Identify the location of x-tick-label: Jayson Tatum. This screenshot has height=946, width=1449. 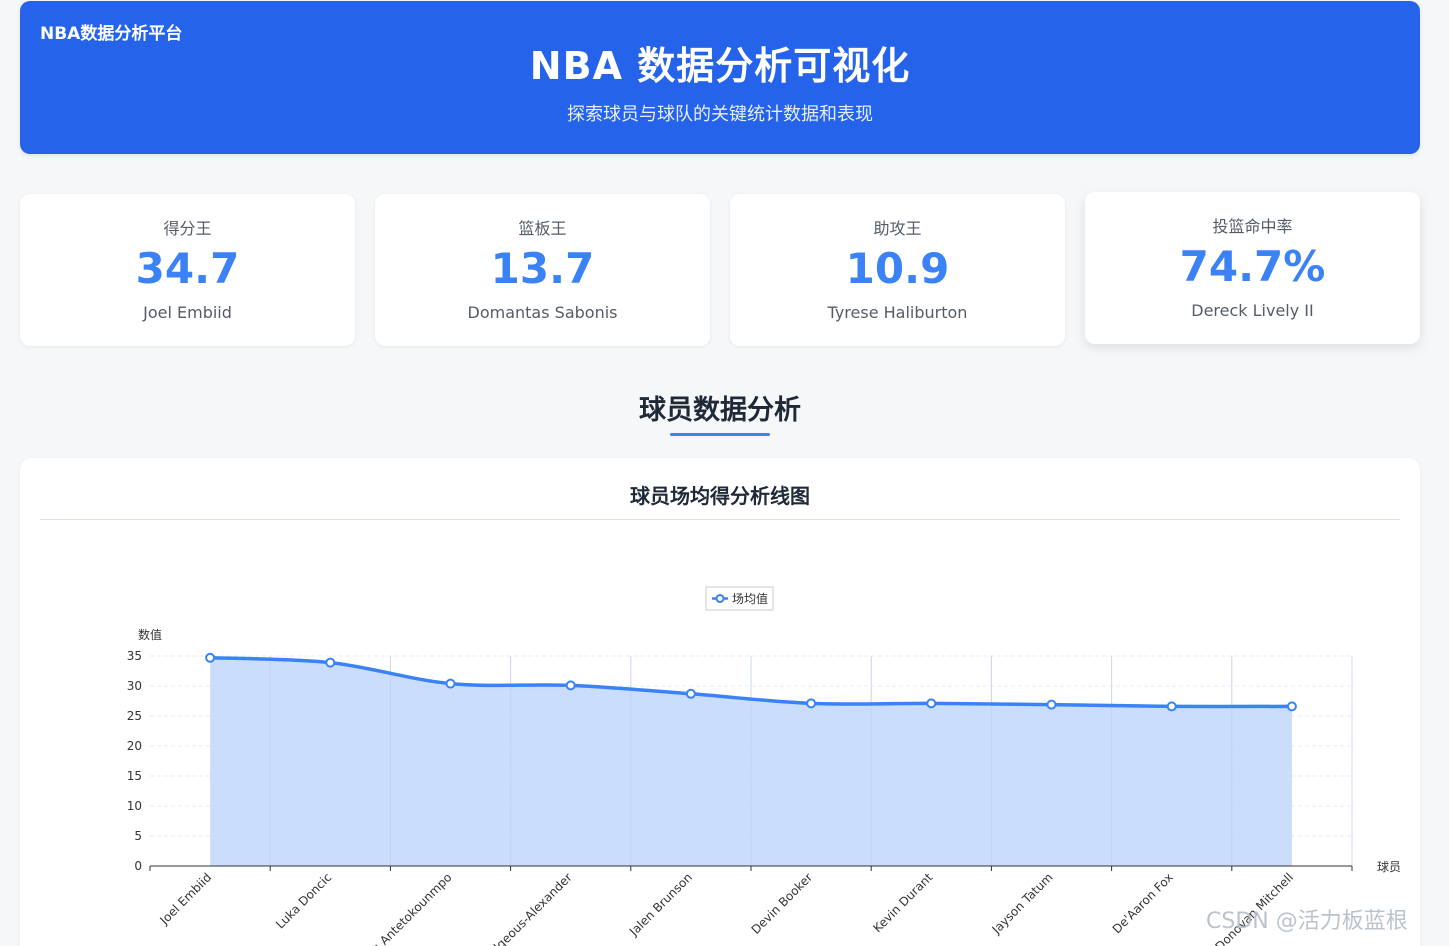
(1022, 903).